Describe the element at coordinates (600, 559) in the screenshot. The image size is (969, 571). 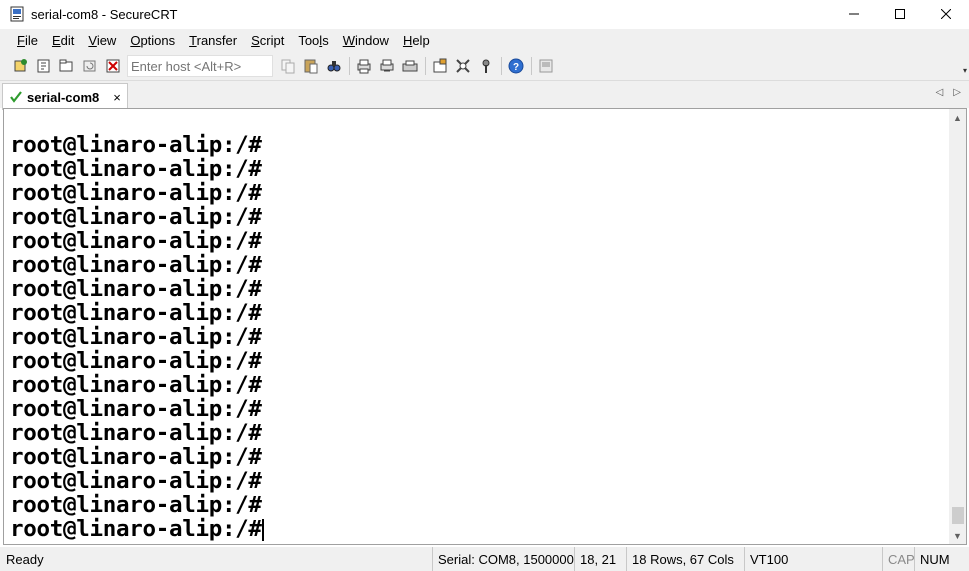
I see `status-cursor-position: 18, 21` at that location.